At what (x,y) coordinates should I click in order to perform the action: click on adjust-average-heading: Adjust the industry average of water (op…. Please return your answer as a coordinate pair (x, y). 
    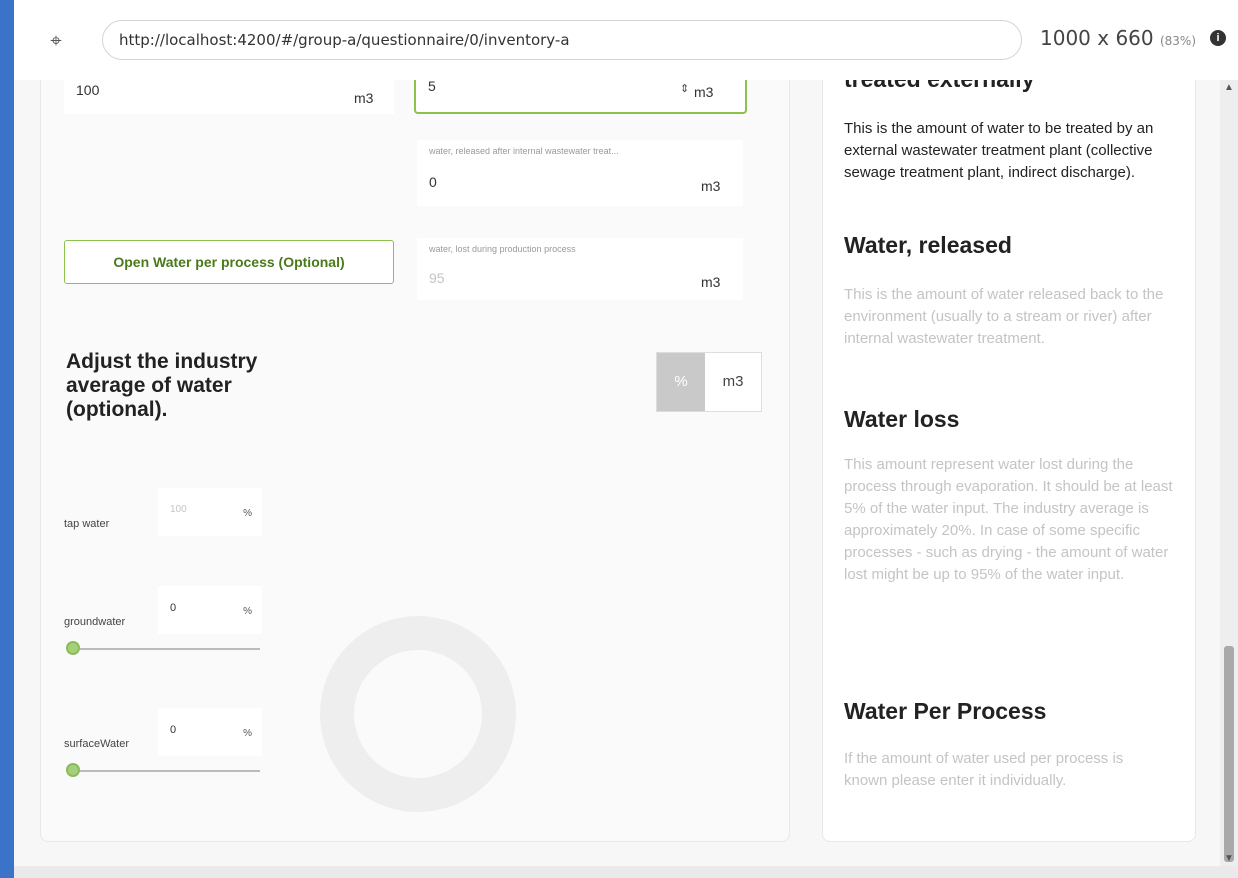
    Looking at the image, I should click on (162, 385).